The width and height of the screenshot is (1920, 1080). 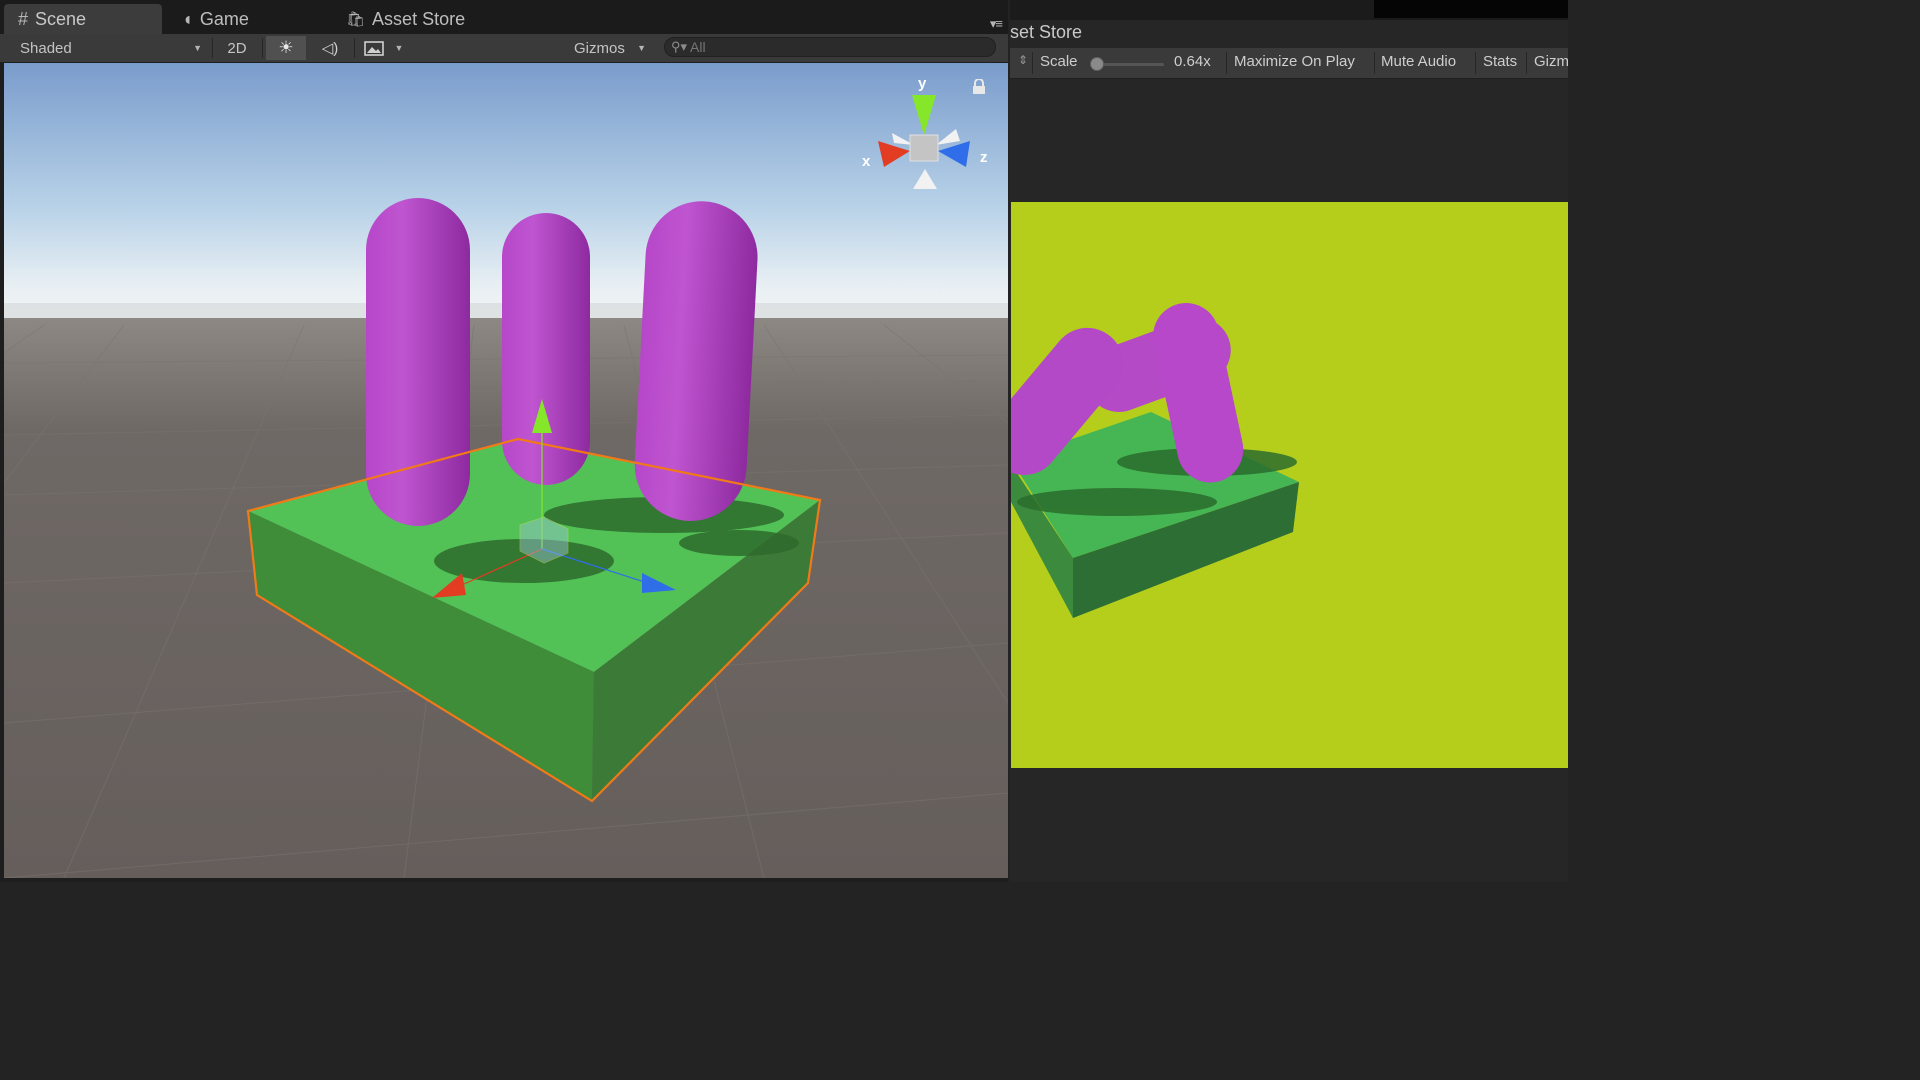 I want to click on scale-slider-knob, so click(x=1097, y=64).